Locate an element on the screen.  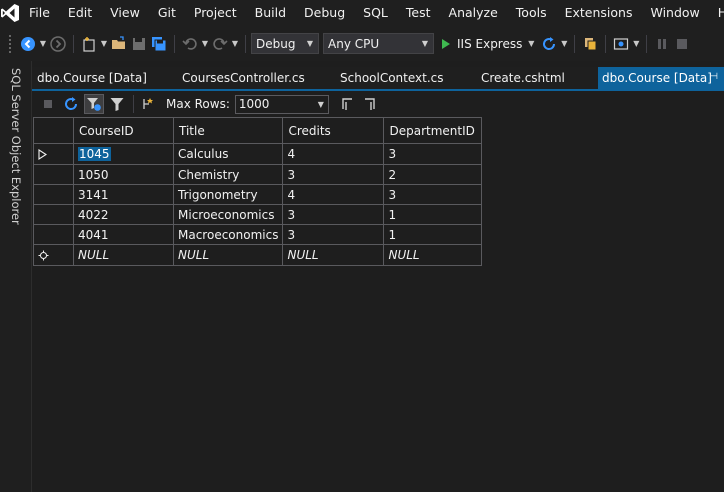
max-rows-select: 1000 ▼ is located at coordinates (281, 104).